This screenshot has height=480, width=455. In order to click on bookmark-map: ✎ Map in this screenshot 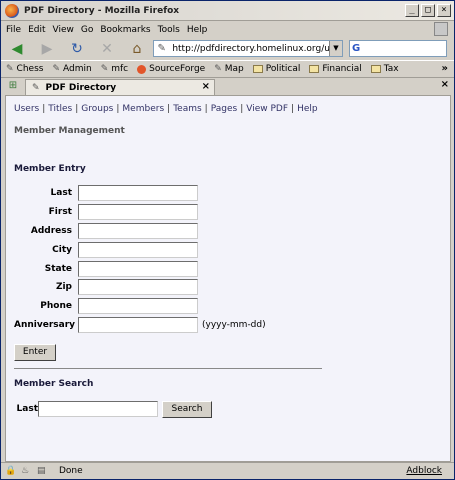, I will do `click(229, 69)`.